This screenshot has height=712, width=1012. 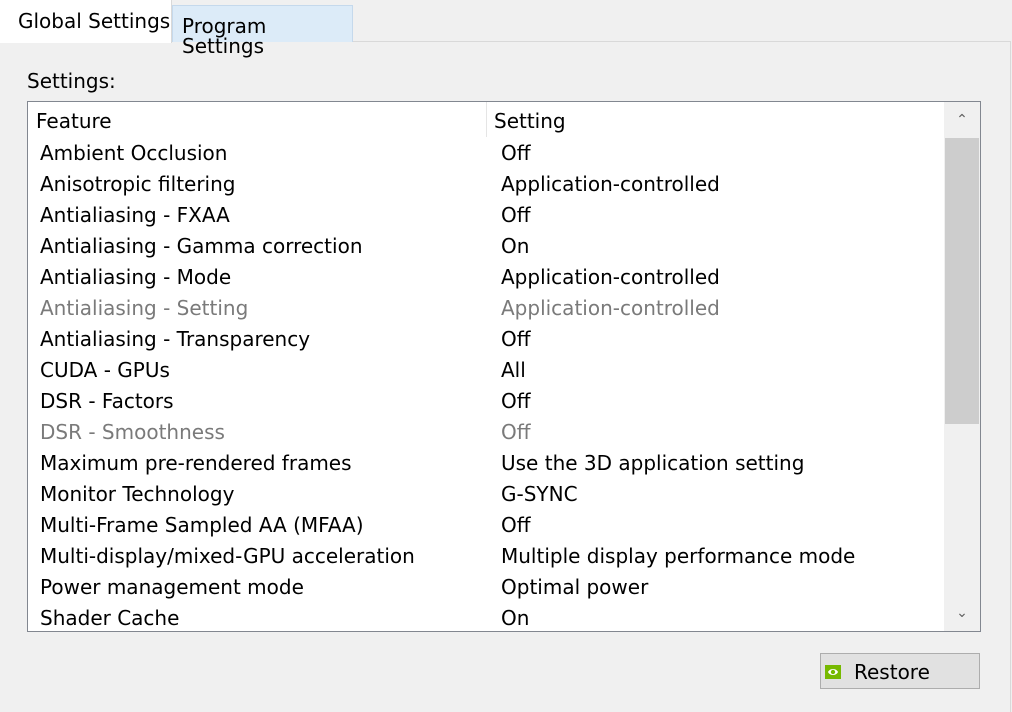 I want to click on feature-cell: Antialiasing - Setting, so click(x=144, y=308).